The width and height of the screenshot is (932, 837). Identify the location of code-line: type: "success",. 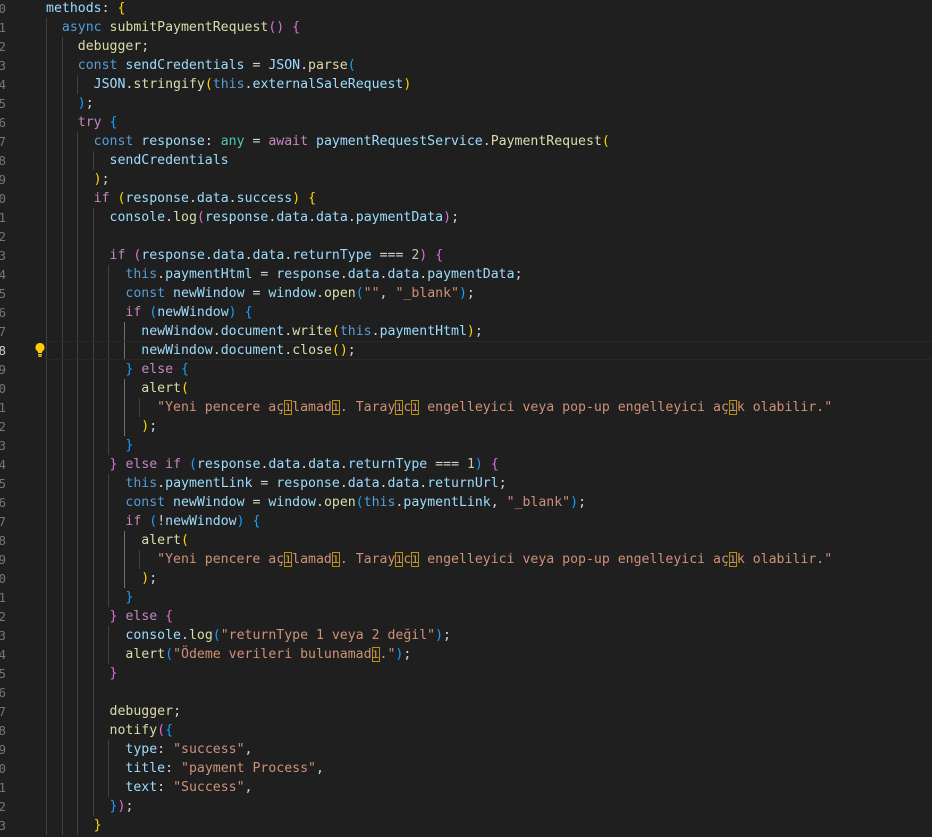
(489, 749).